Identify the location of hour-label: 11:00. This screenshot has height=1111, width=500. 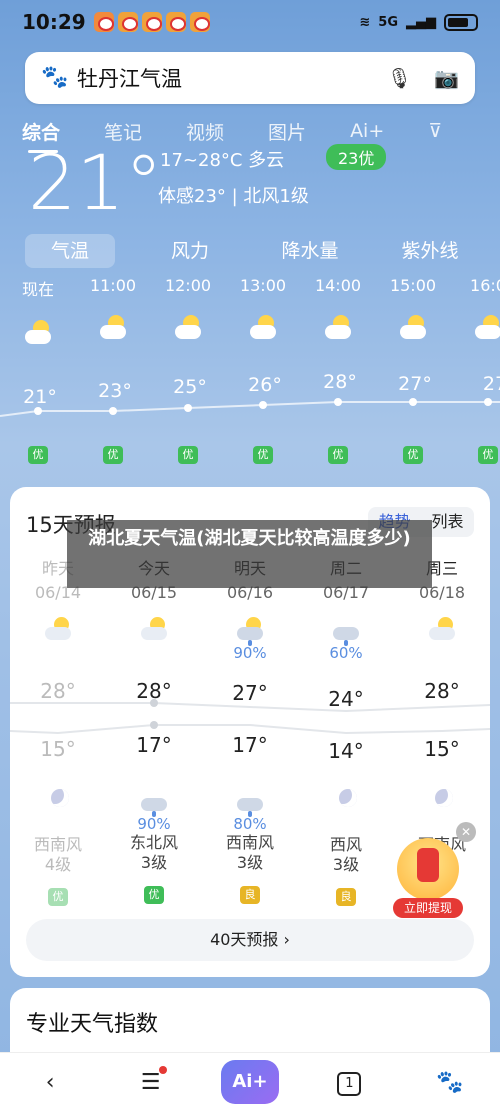
(113, 285).